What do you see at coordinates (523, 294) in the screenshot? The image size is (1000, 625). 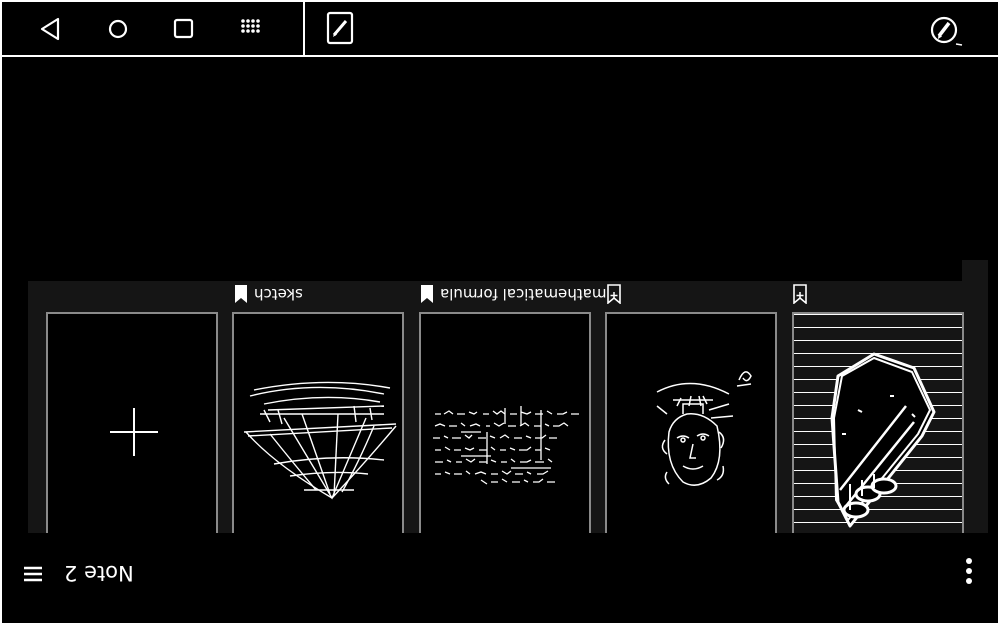 I see `note-label: mathematical formula` at bounding box center [523, 294].